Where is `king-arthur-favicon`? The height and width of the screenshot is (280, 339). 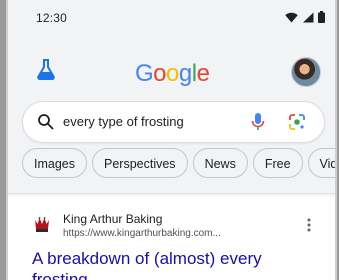
king-arthur-favicon is located at coordinates (42, 224).